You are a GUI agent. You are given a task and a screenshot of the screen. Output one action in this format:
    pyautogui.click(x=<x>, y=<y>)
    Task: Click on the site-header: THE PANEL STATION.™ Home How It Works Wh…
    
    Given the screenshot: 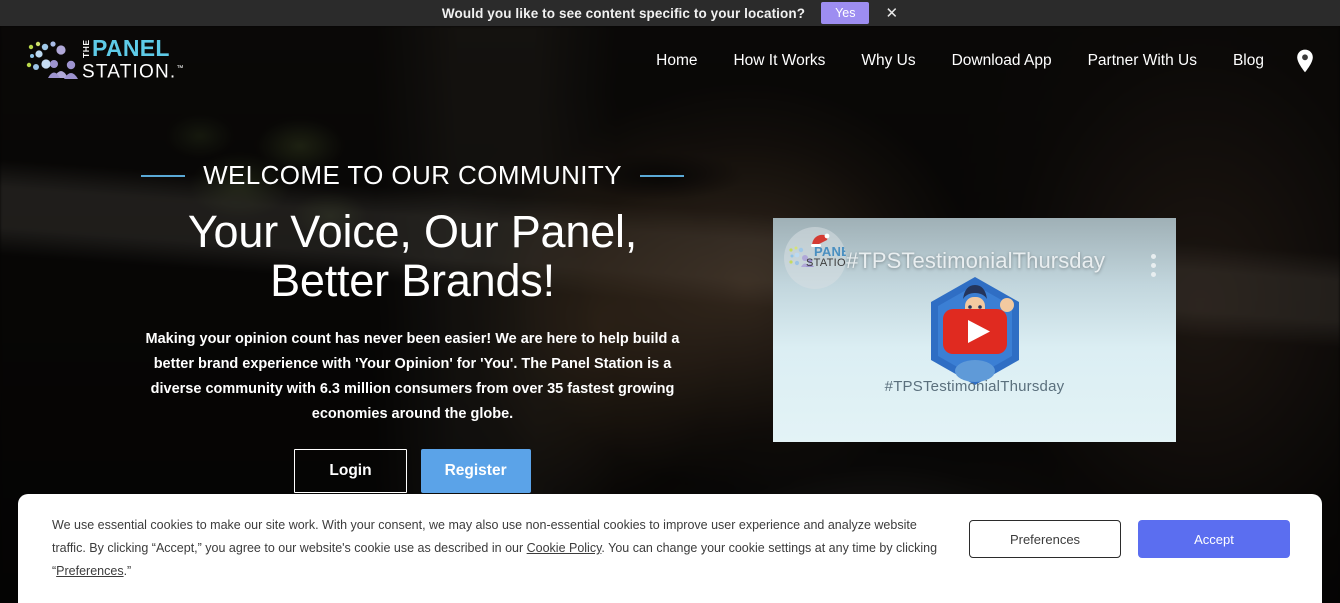 What is the action you would take?
    pyautogui.click(x=670, y=61)
    